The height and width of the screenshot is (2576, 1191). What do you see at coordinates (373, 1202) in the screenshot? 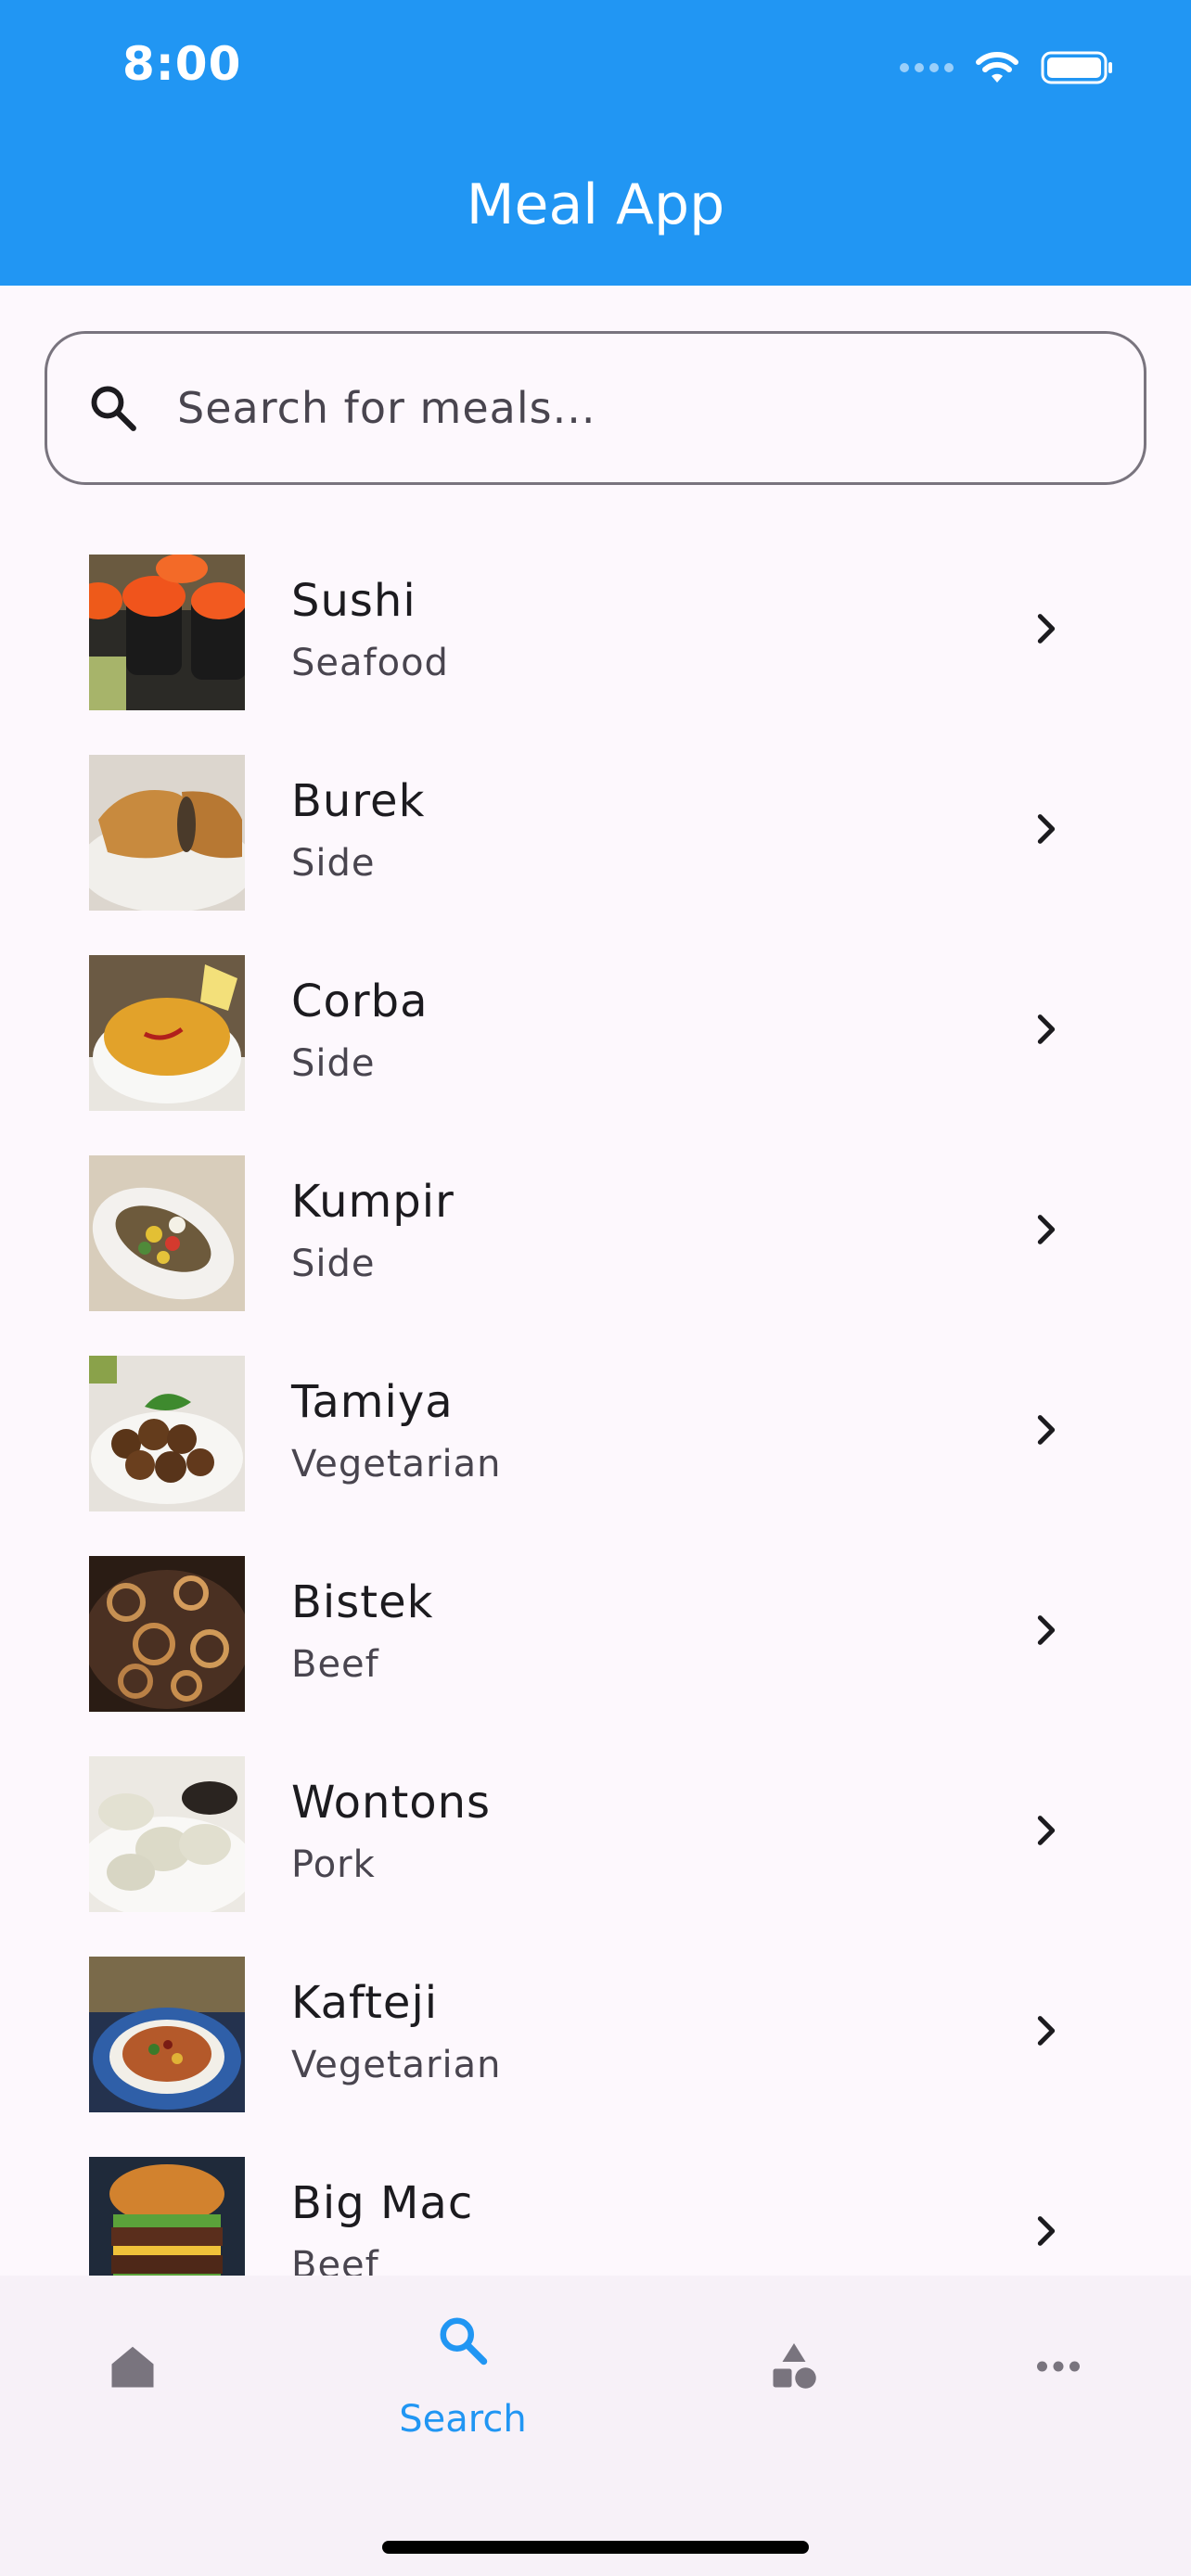
I see `meal-name: Kumpir` at bounding box center [373, 1202].